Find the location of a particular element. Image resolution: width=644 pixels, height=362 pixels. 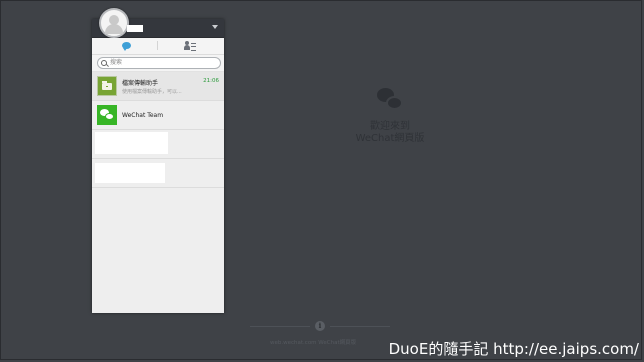

wechat-icon is located at coordinates (107, 115).